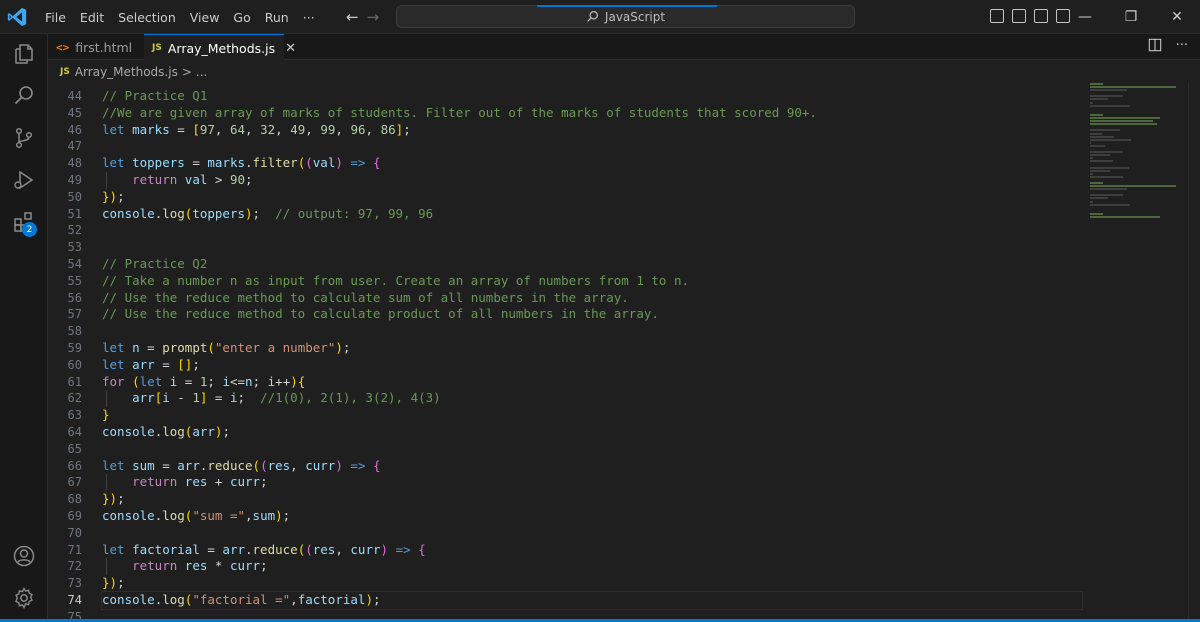 The height and width of the screenshot is (622, 1200). What do you see at coordinates (1019, 16) in the screenshot?
I see `toggle-panel-icon` at bounding box center [1019, 16].